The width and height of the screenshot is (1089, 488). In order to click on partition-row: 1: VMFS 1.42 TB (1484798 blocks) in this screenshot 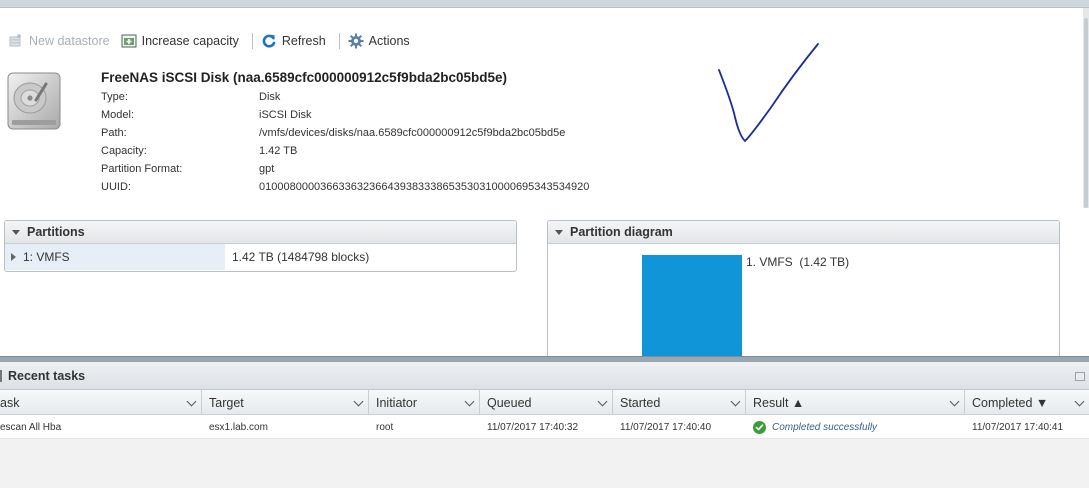, I will do `click(260, 257)`.